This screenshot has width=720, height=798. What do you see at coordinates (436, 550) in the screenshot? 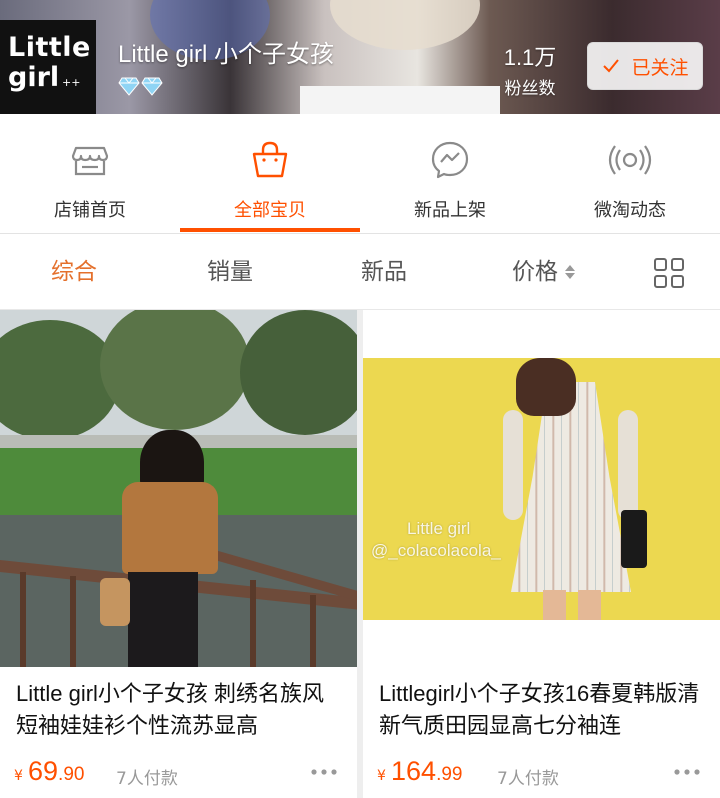
I see `watermark-line2: @_colacolacola_` at bounding box center [436, 550].